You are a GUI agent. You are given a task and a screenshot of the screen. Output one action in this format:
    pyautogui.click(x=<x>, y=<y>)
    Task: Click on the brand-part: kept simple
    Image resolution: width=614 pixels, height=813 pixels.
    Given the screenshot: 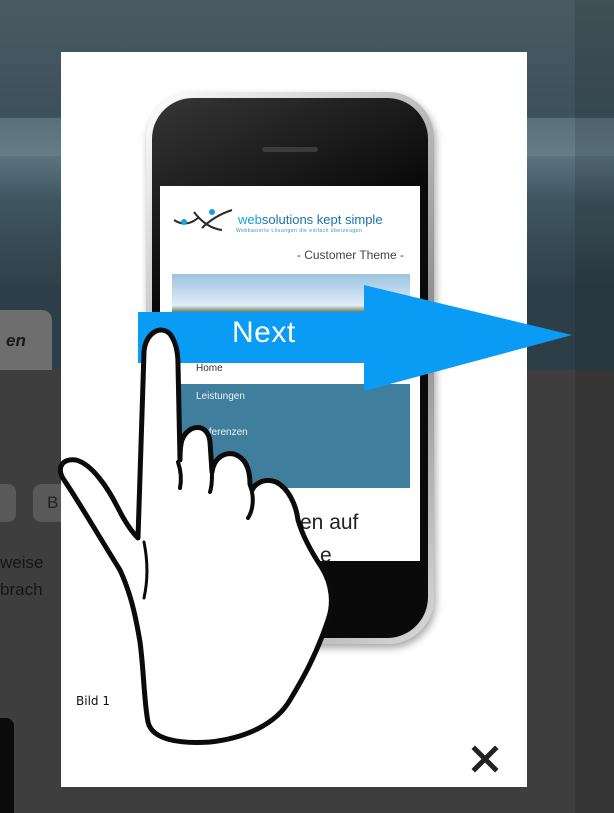 What is the action you would take?
    pyautogui.click(x=349, y=219)
    